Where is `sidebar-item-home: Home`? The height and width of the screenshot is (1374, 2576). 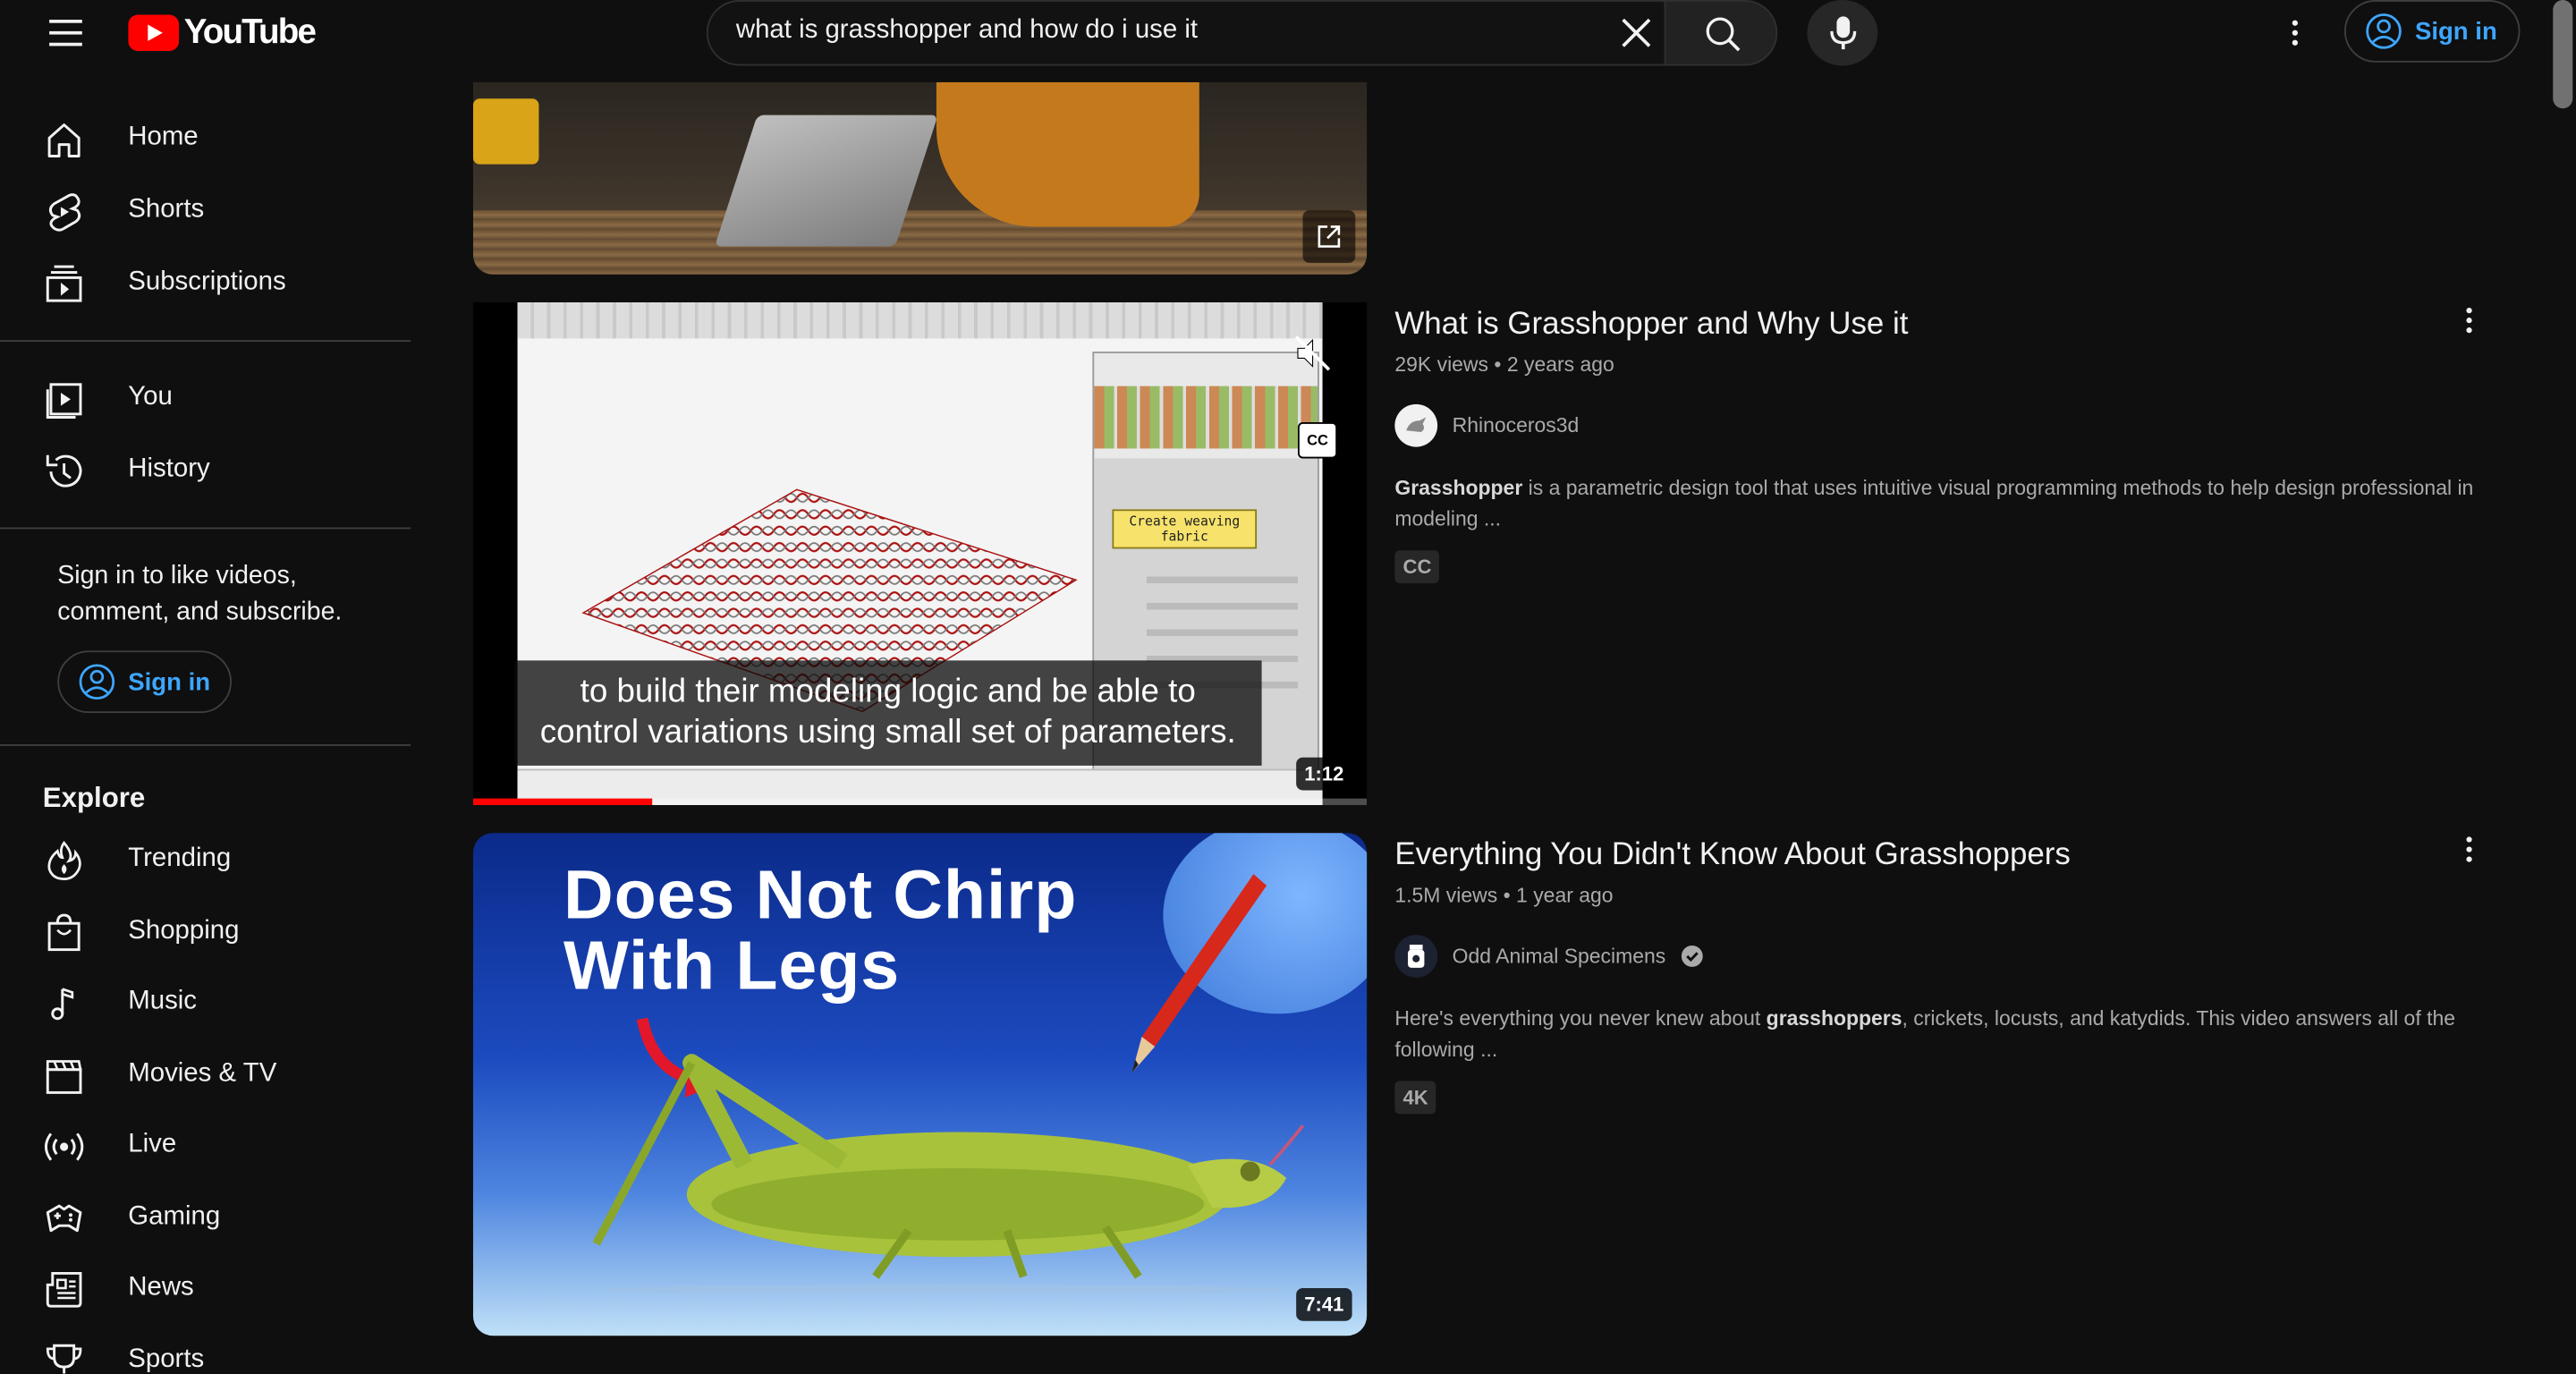
sidebar-item-home: Home is located at coordinates (205, 138).